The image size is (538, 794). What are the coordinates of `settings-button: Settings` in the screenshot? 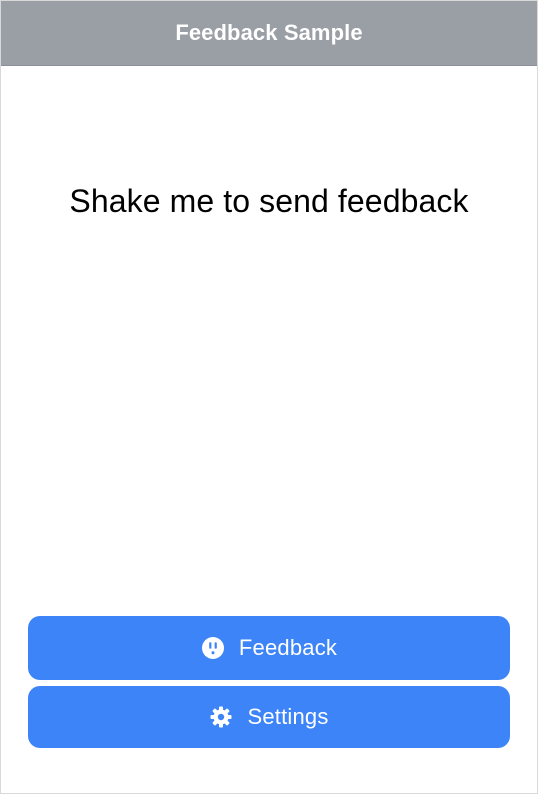 It's located at (269, 717).